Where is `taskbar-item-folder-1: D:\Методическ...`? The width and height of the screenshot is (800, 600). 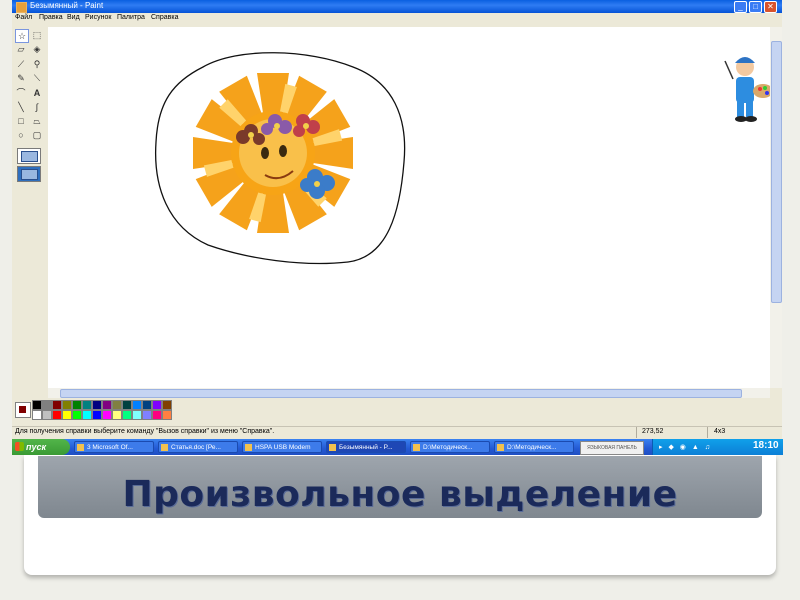
taskbar-item-folder-1: D:\Методическ... is located at coordinates (450, 447).